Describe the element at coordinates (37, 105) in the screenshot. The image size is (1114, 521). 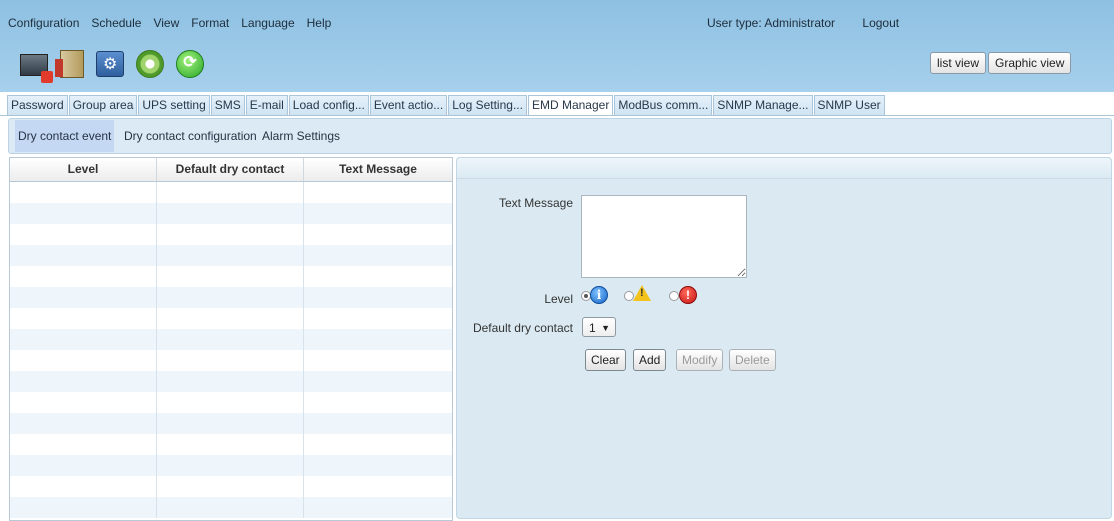
I see `tab-password: Password` at that location.